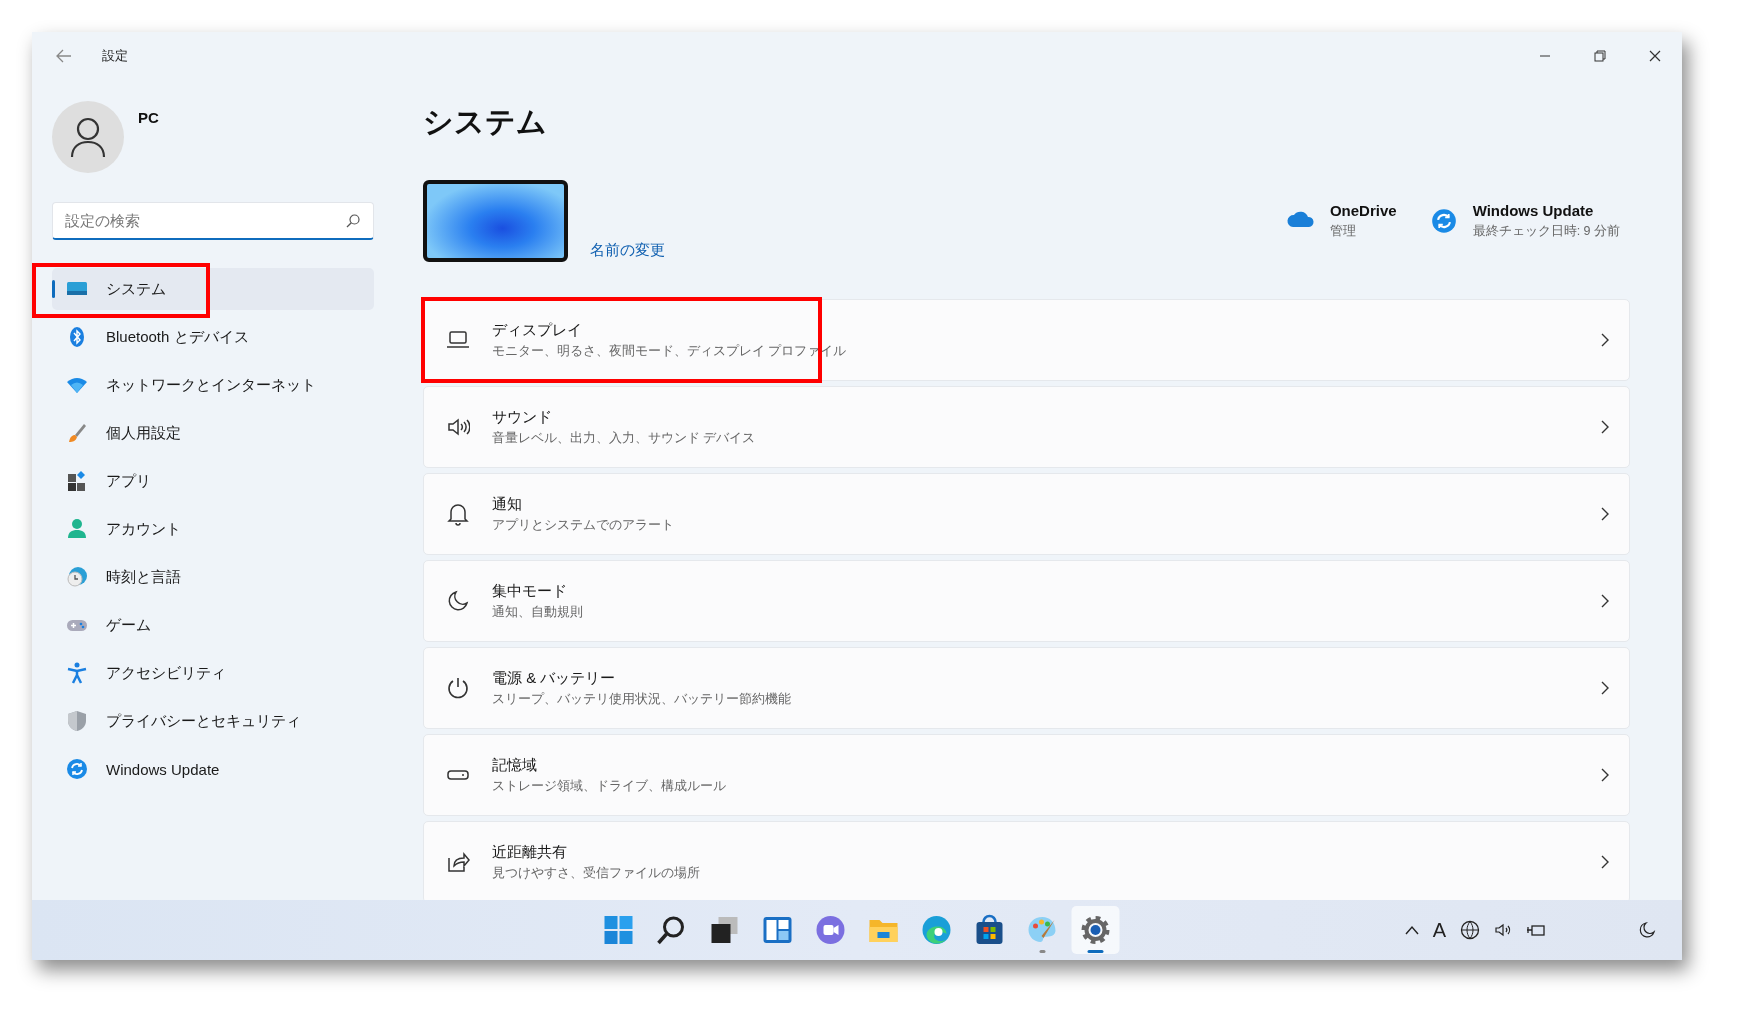 This screenshot has width=1747, height=1025. Describe the element at coordinates (213, 673) in the screenshot. I see `nav-item: アクセシビリティ` at that location.